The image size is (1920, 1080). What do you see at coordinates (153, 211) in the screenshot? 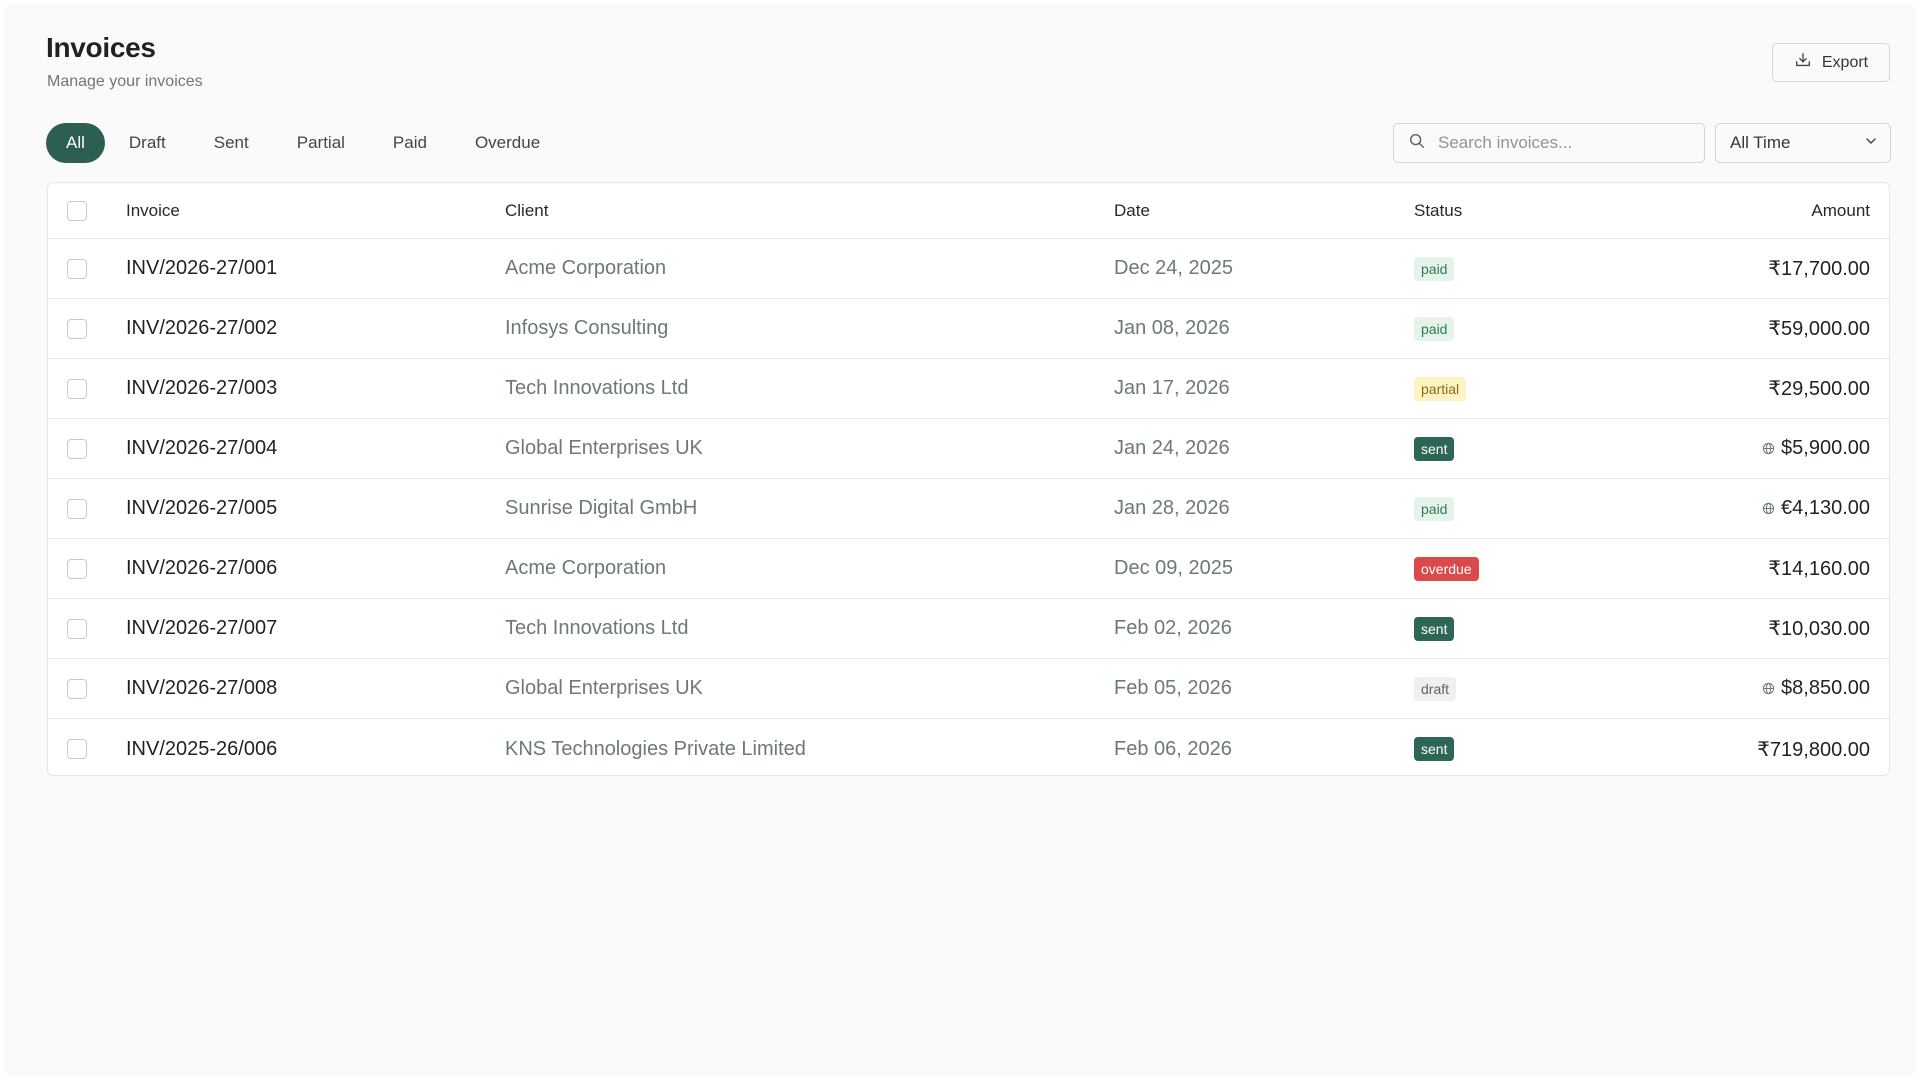
I see `column-header-invoice: Invoice` at bounding box center [153, 211].